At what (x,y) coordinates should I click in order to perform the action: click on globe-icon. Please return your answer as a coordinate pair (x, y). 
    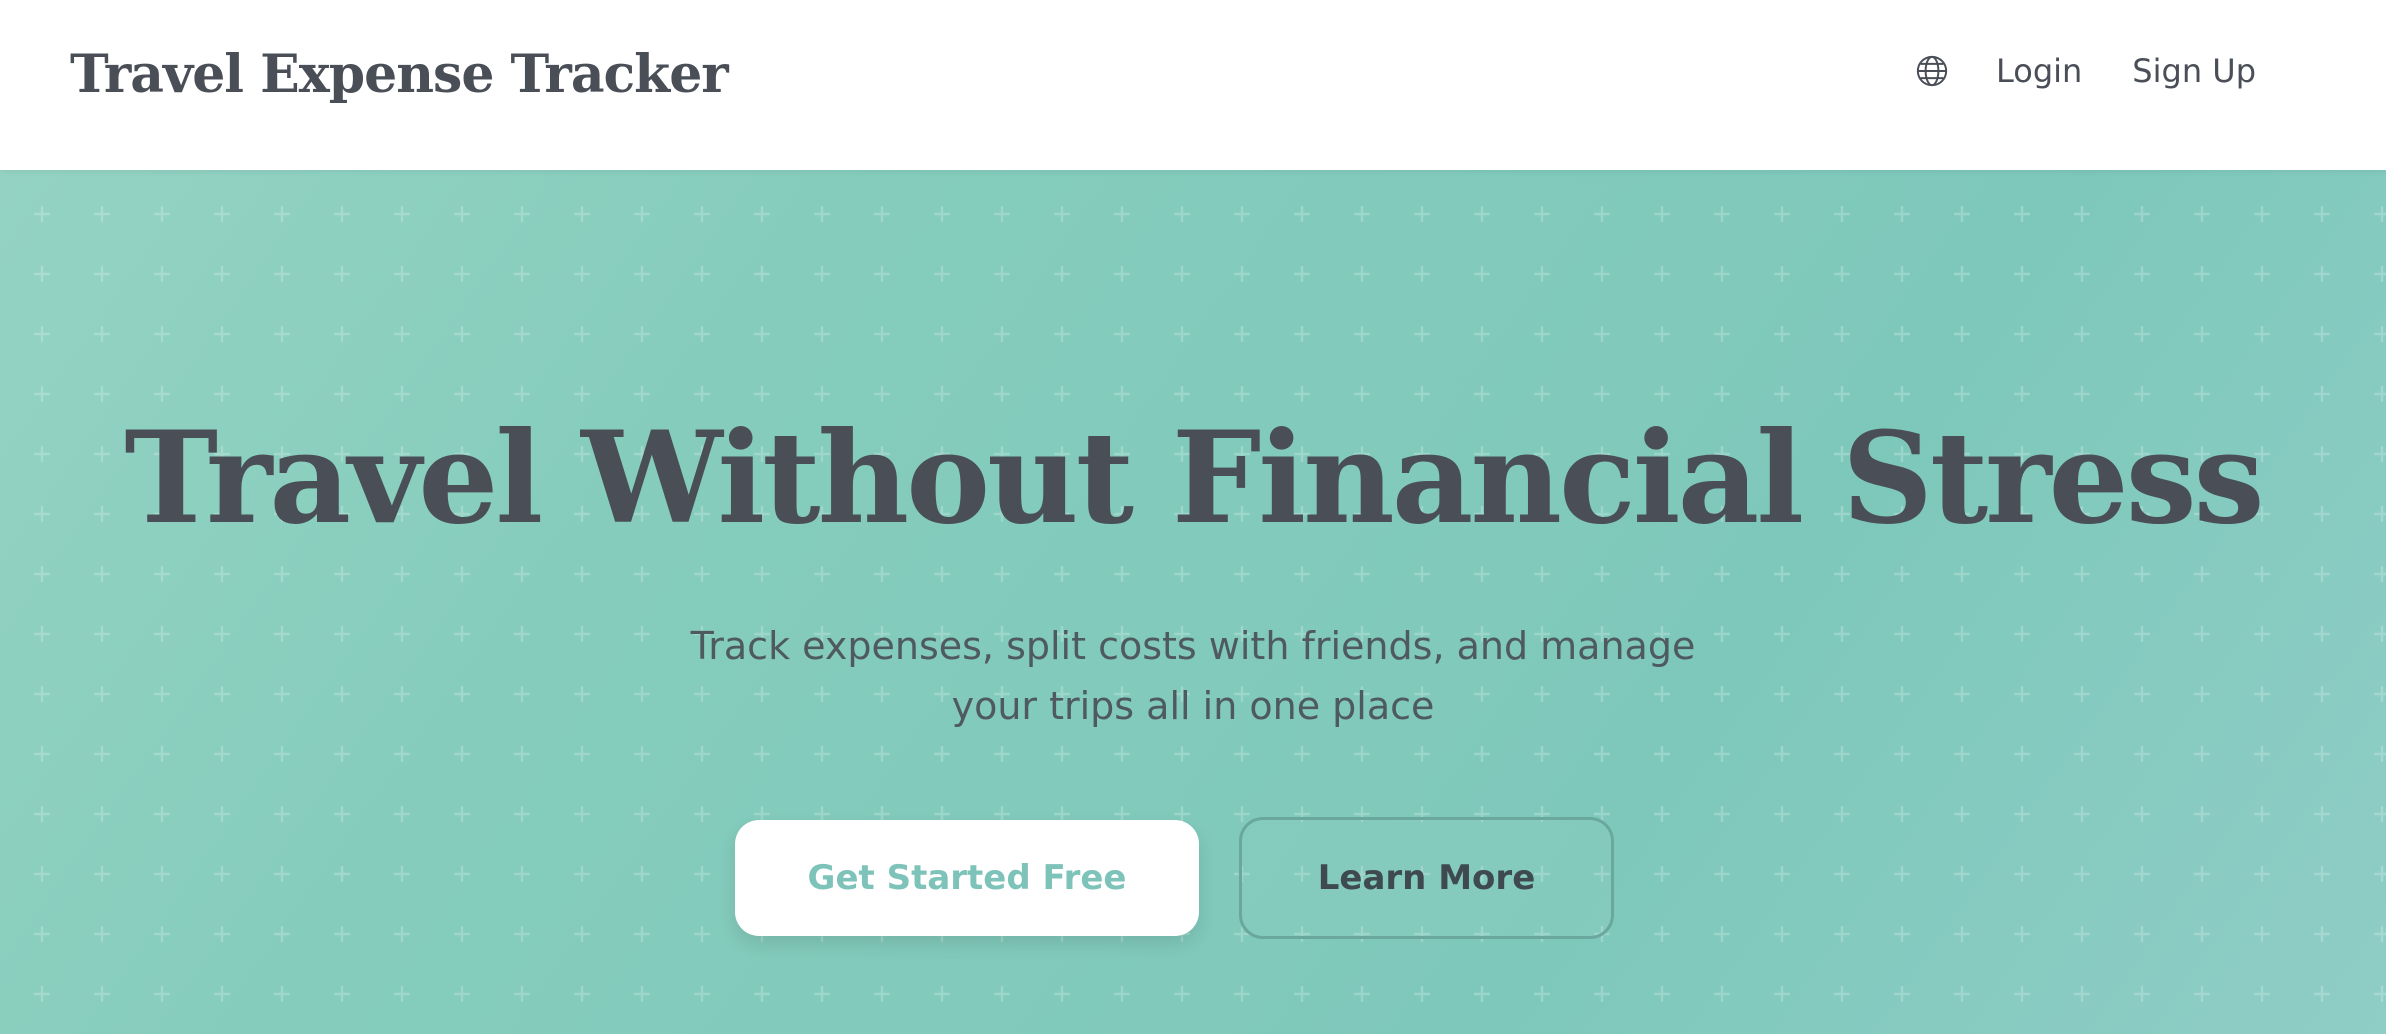
    Looking at the image, I should click on (1932, 71).